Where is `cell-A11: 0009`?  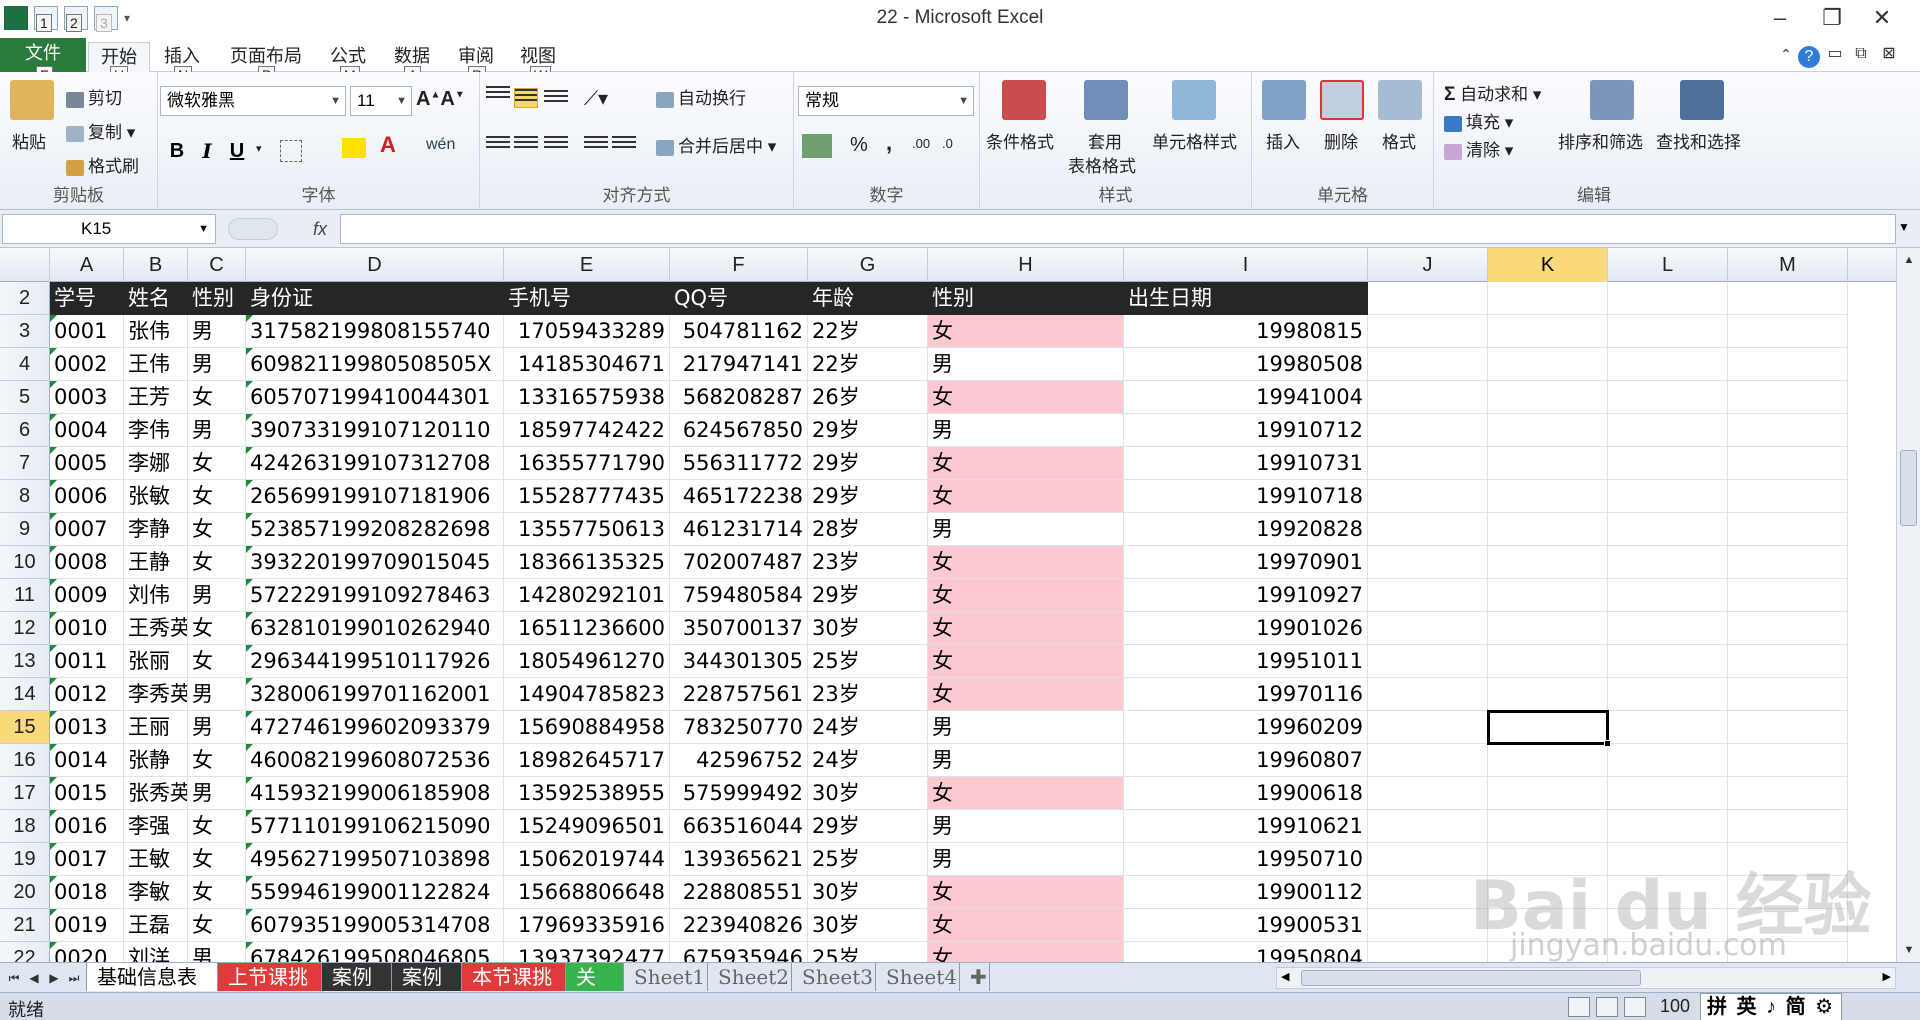 cell-A11: 0009 is located at coordinates (87, 595).